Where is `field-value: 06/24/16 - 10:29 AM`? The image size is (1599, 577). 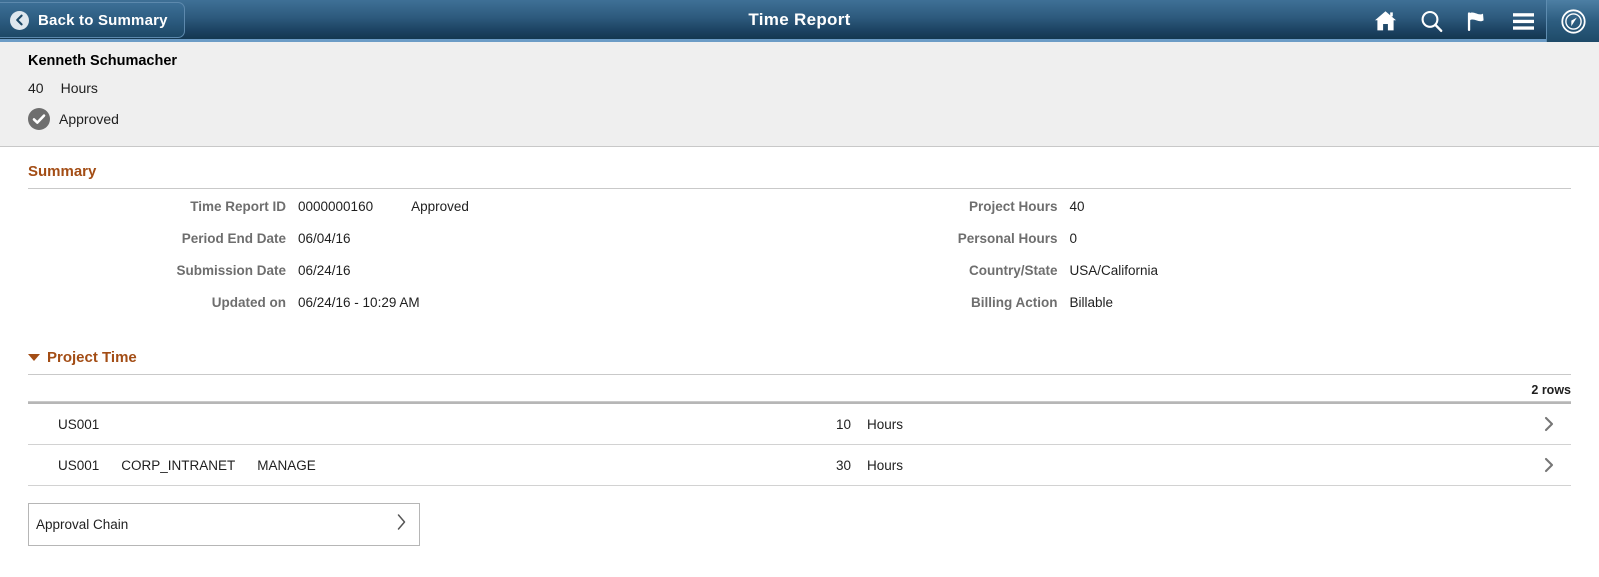 field-value: 06/24/16 - 10:29 AM is located at coordinates (359, 302).